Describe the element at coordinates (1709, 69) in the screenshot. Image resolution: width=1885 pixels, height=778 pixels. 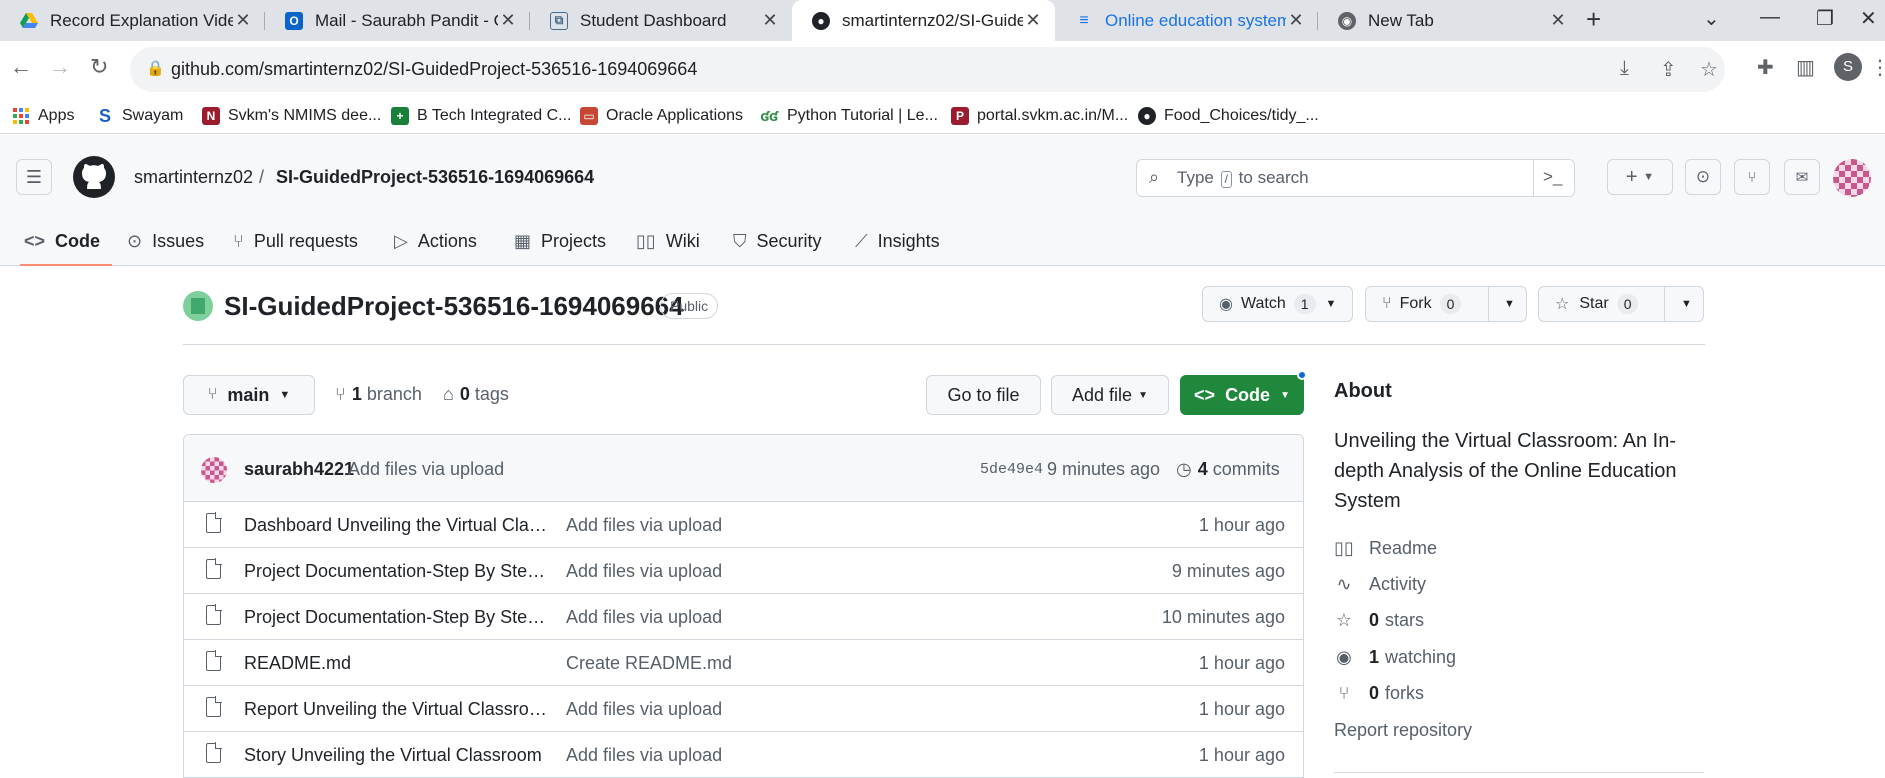
I see `bookmark-star-icon: ☆` at that location.